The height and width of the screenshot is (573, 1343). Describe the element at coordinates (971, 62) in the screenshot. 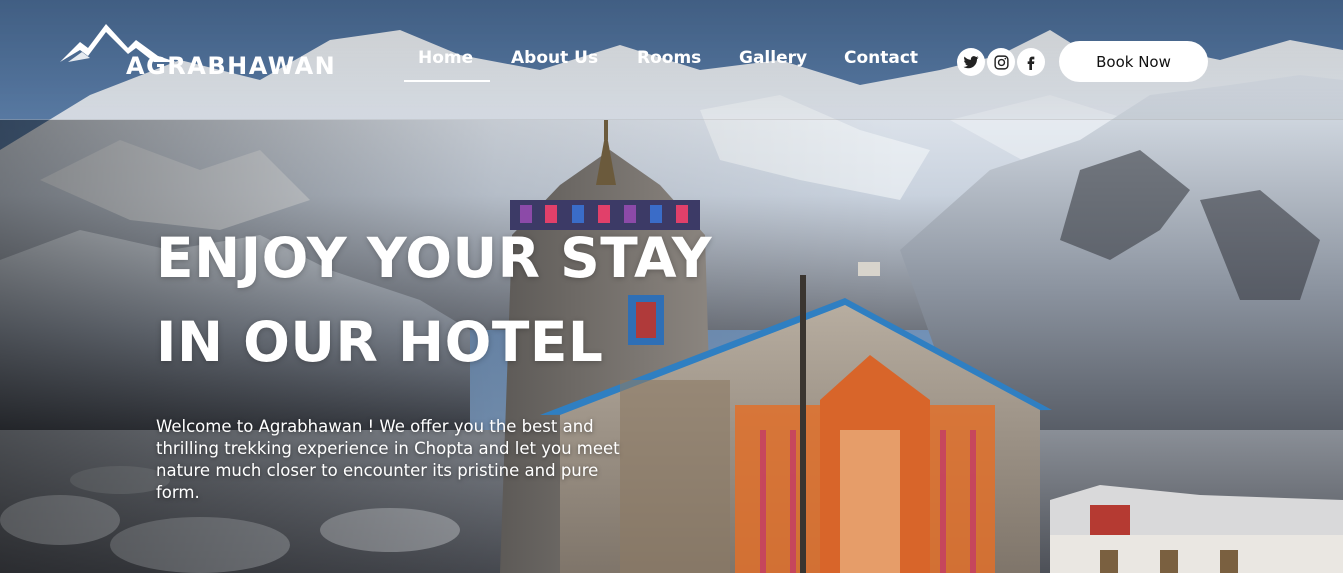

I see `twitter-icon` at that location.